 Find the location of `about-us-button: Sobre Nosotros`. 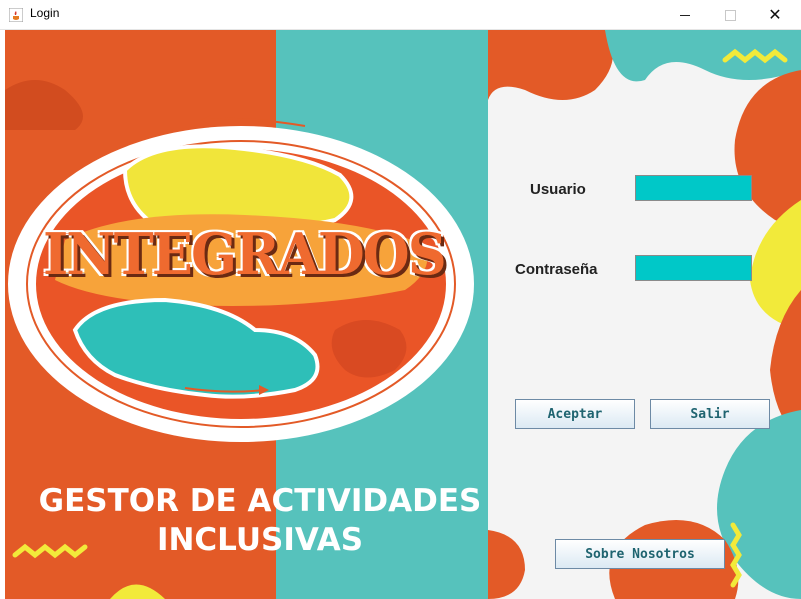

about-us-button: Sobre Nosotros is located at coordinates (640, 554).